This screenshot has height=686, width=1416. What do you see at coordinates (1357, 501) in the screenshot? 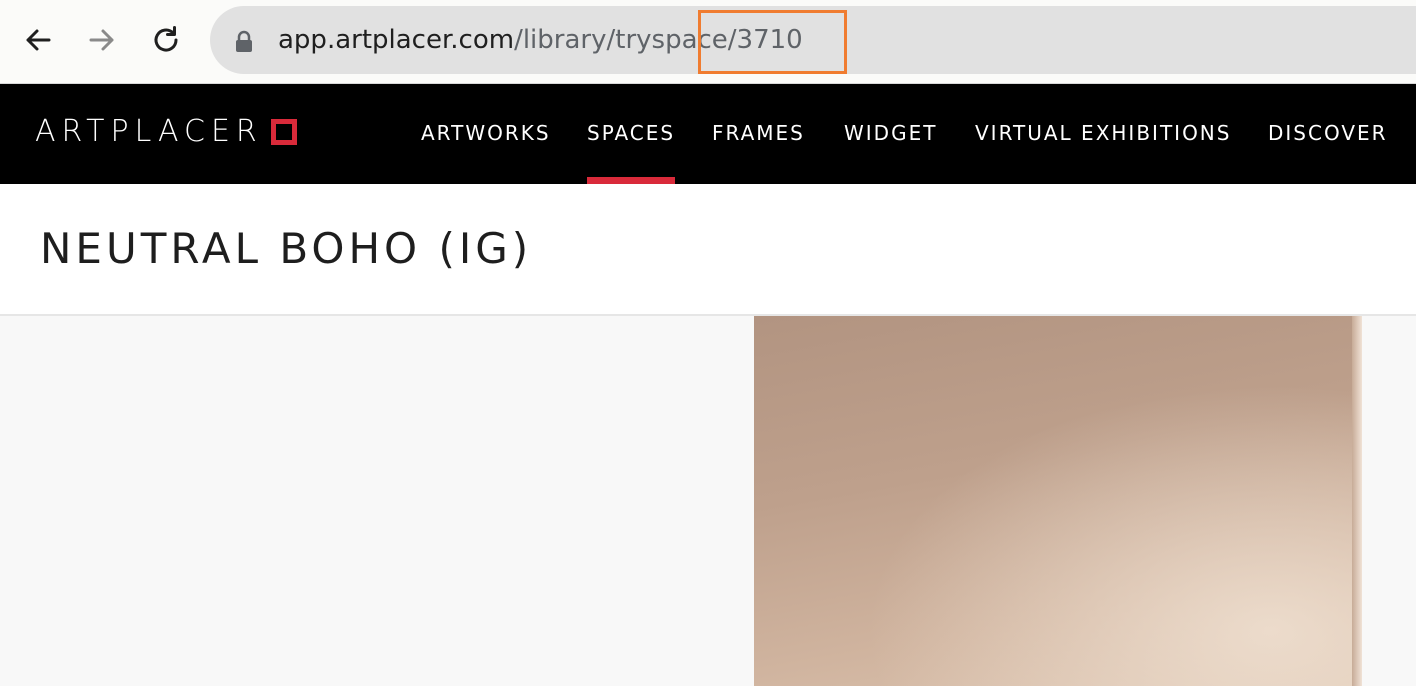
I see `wall-edge` at bounding box center [1357, 501].